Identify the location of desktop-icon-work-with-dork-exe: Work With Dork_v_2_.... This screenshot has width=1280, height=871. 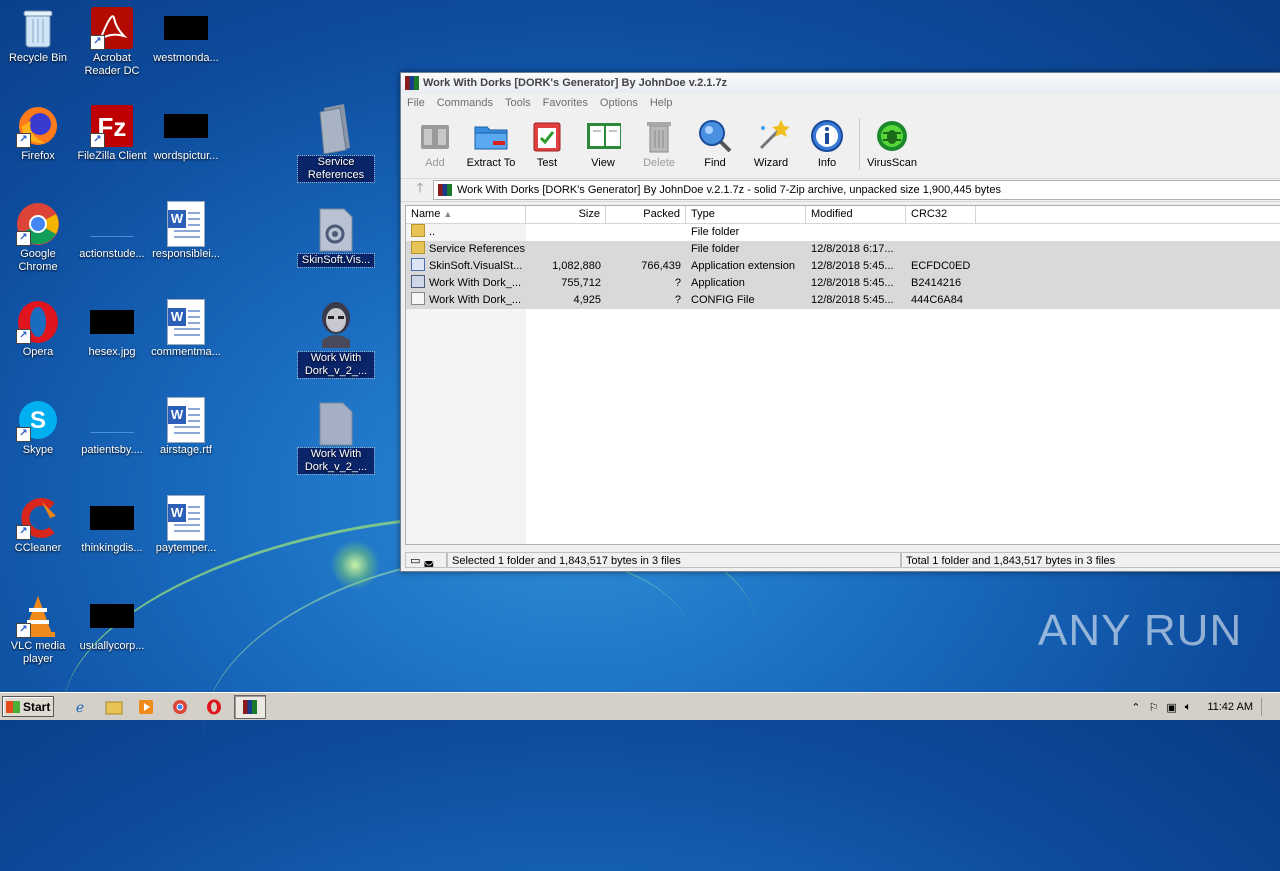
(336, 339).